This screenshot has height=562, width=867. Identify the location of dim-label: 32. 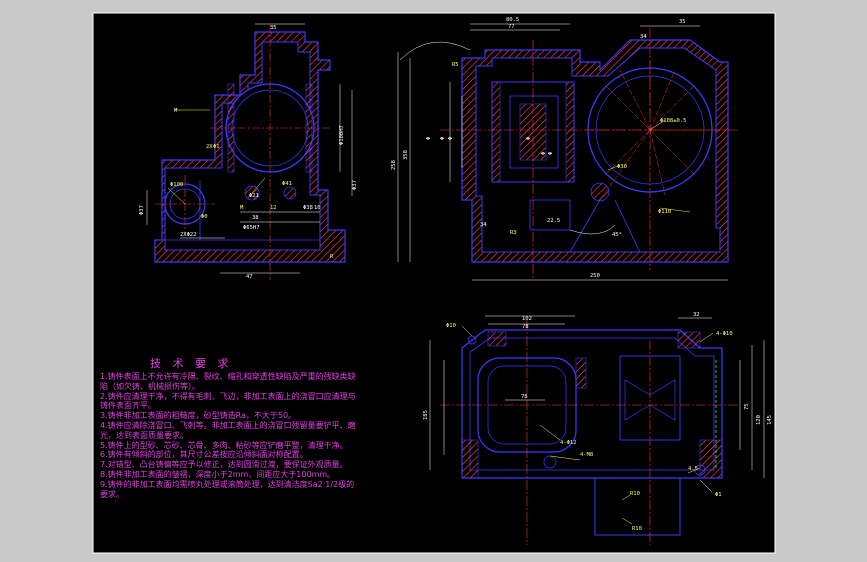
(696, 315).